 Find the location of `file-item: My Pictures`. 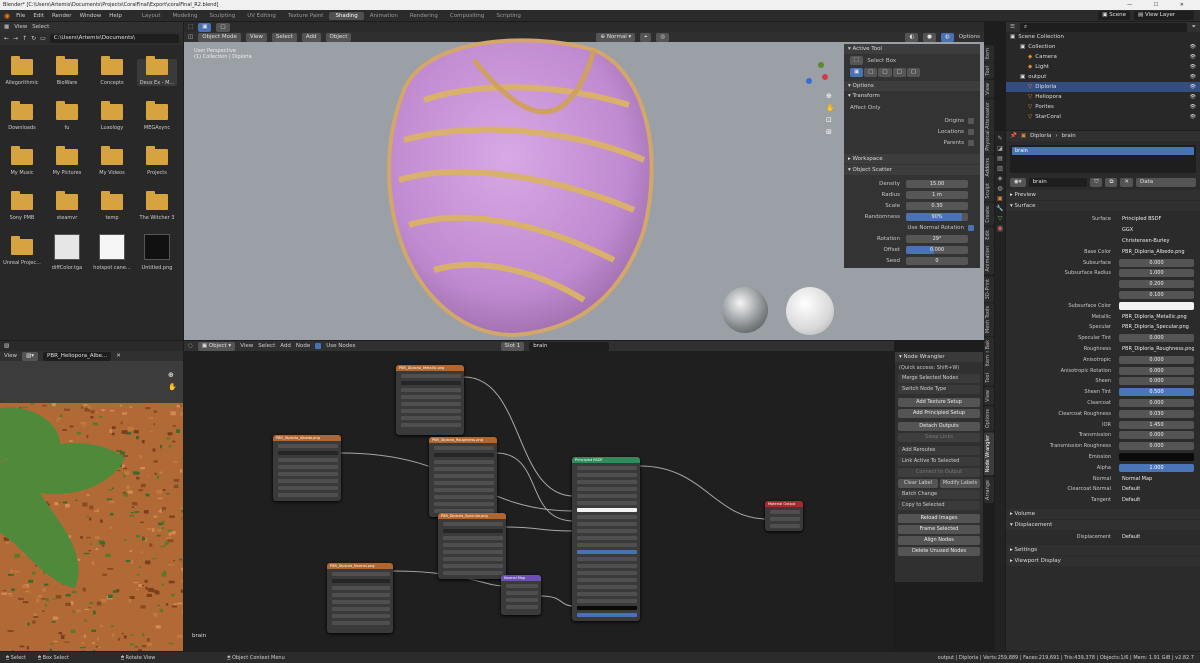

file-item: My Pictures is located at coordinates (67, 161).